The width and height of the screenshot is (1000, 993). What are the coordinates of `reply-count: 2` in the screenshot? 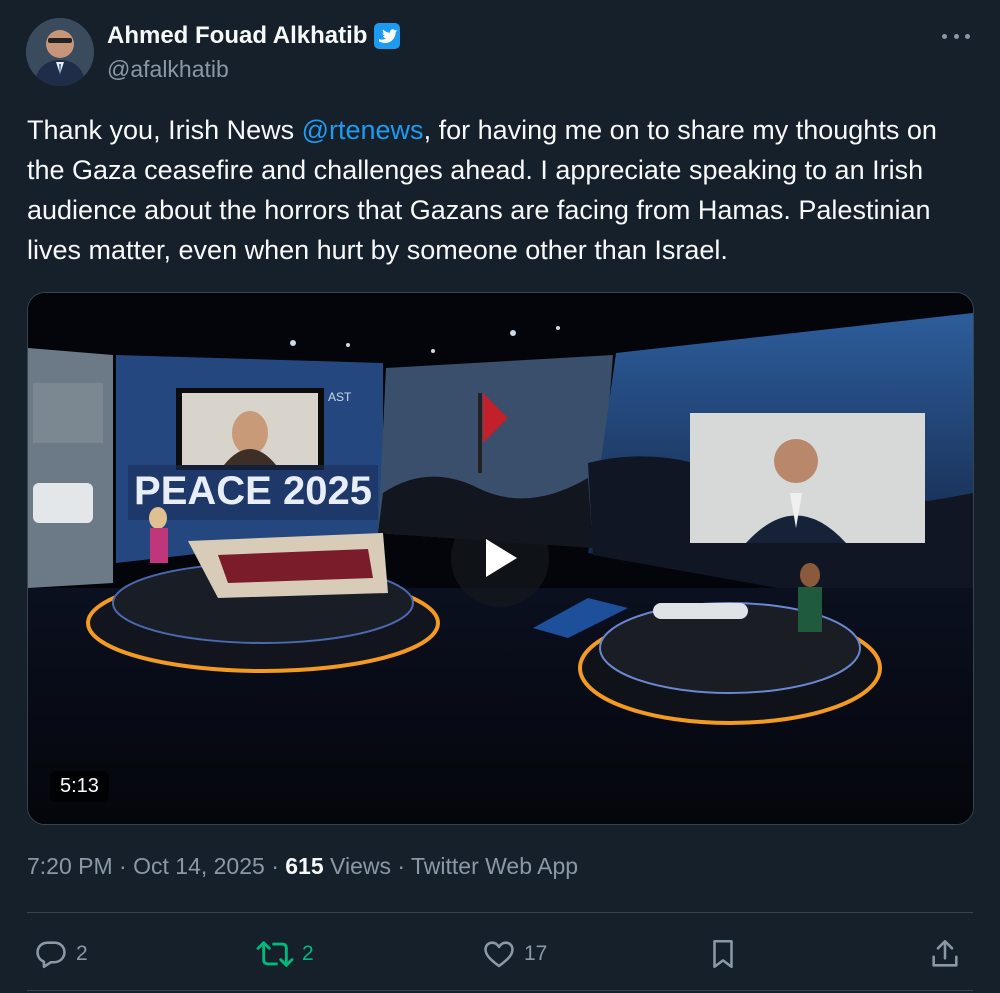 It's located at (82, 953).